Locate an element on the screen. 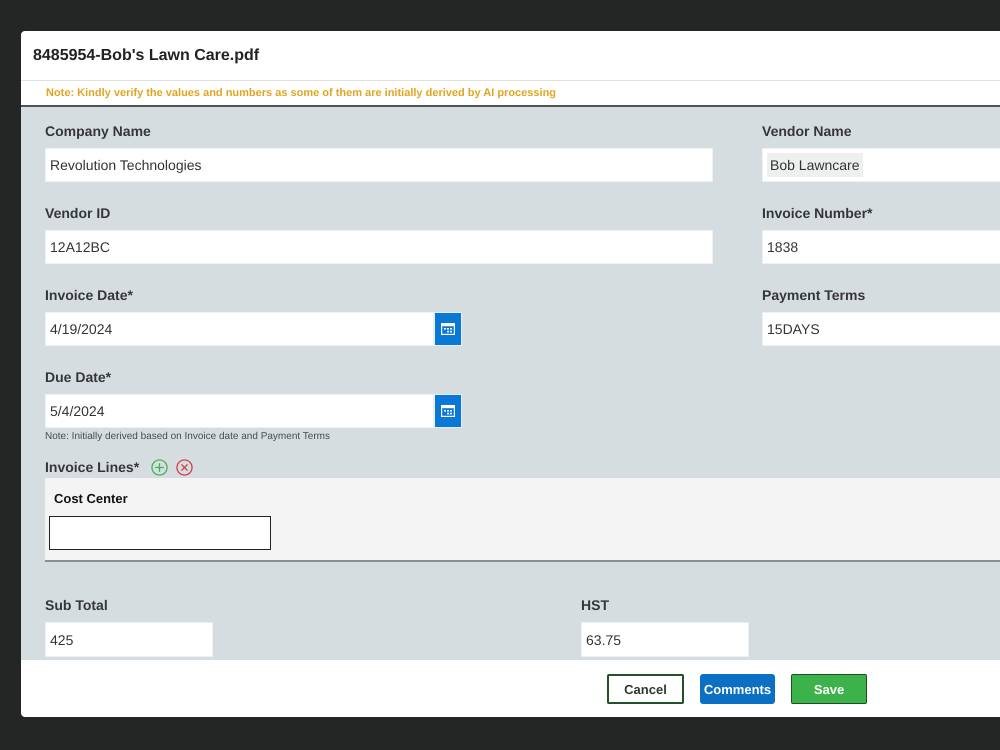 This screenshot has width=1000, height=750. dialog-title: 8485954-Bob's Lawn Care.pdf is located at coordinates (146, 55).